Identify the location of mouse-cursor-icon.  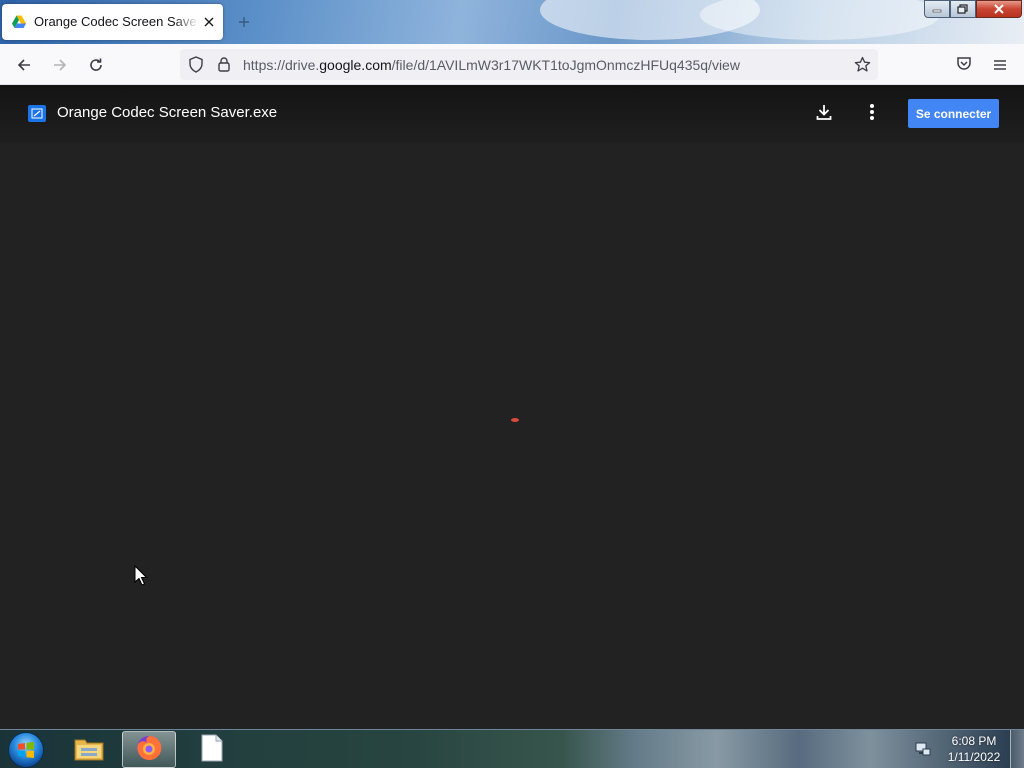
(141, 575).